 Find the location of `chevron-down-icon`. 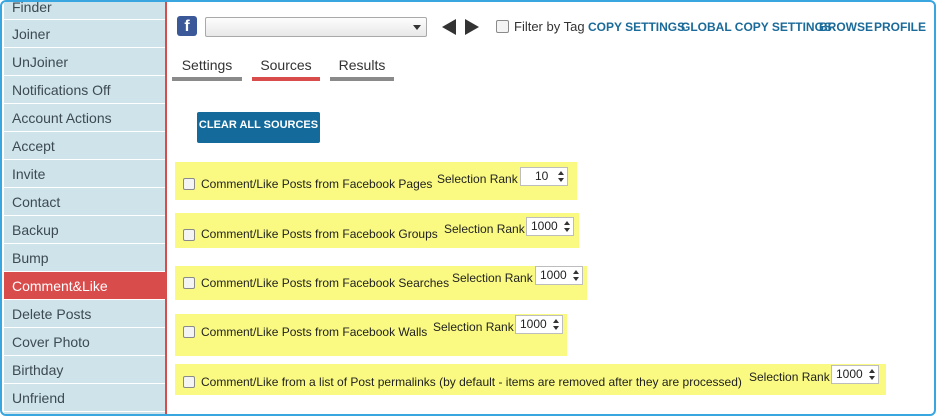

chevron-down-icon is located at coordinates (417, 27).